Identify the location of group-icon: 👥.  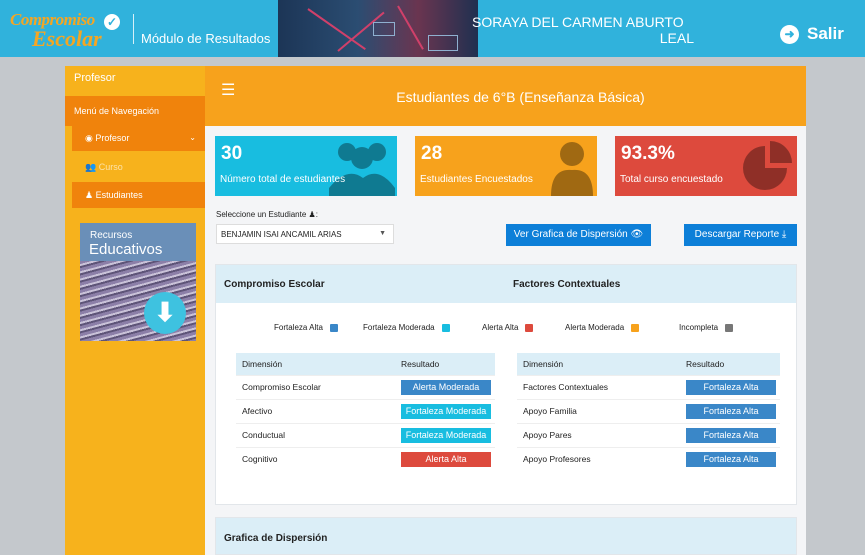
(92, 167).